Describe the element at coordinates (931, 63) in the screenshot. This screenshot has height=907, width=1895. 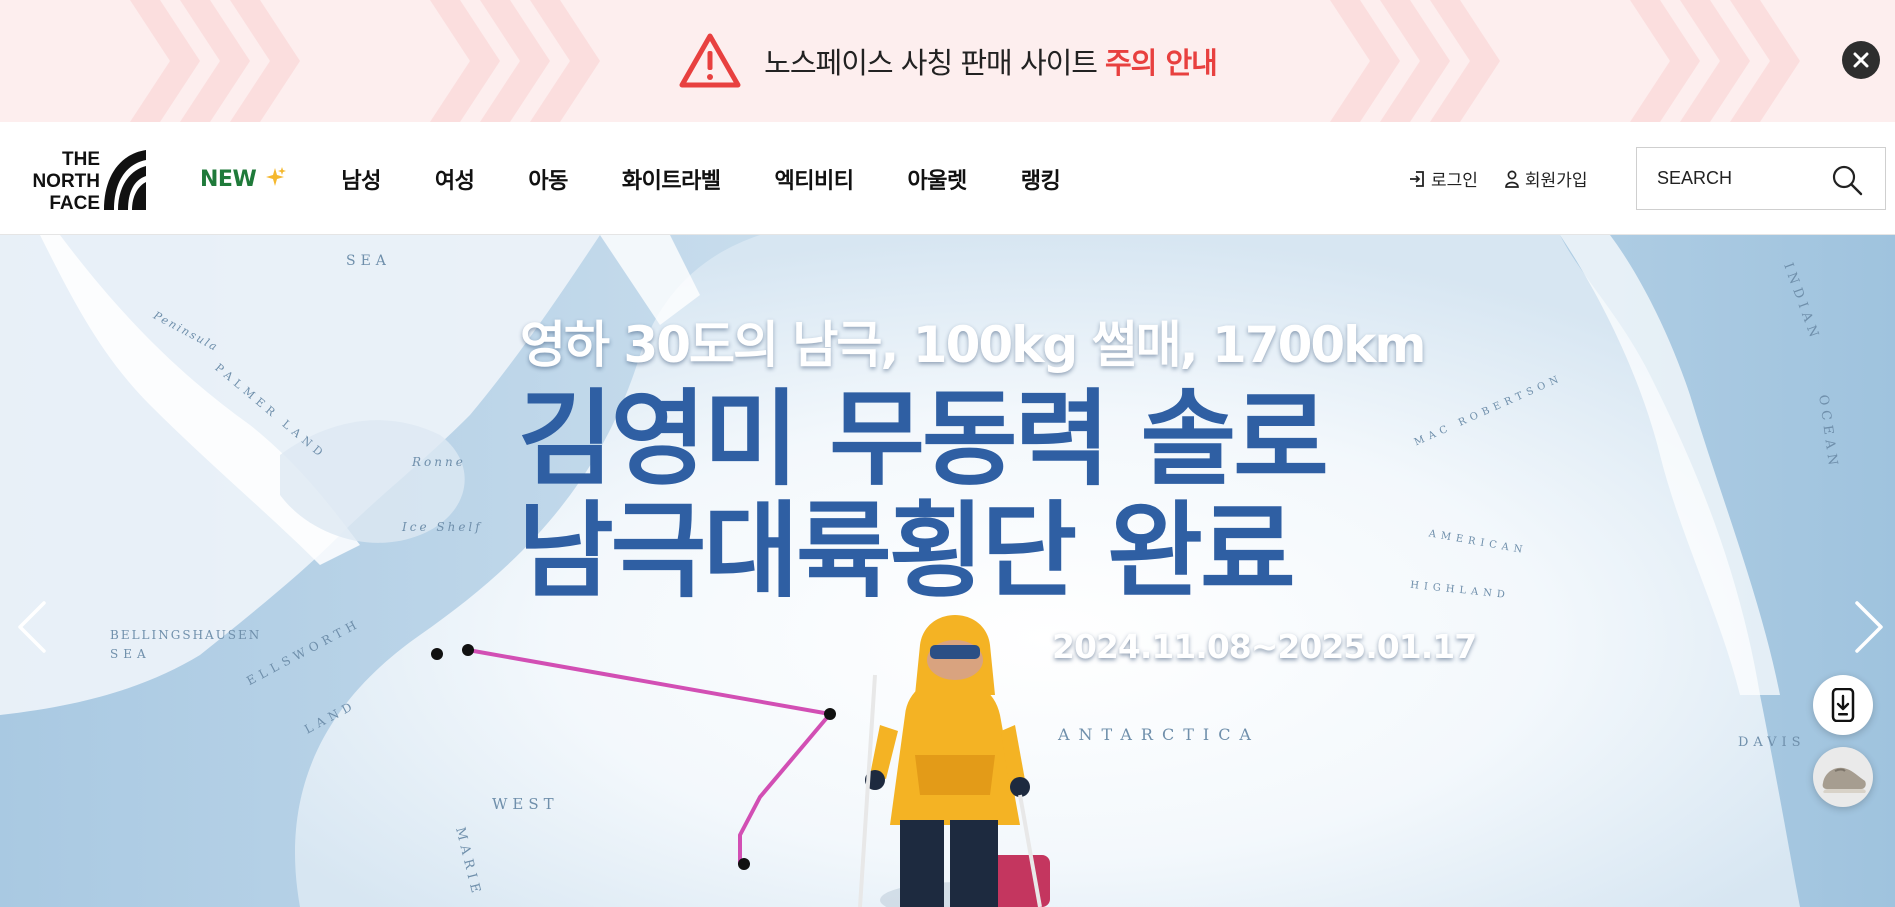
I see `notice-message: 노스페이스 사칭 판매 사이트` at that location.